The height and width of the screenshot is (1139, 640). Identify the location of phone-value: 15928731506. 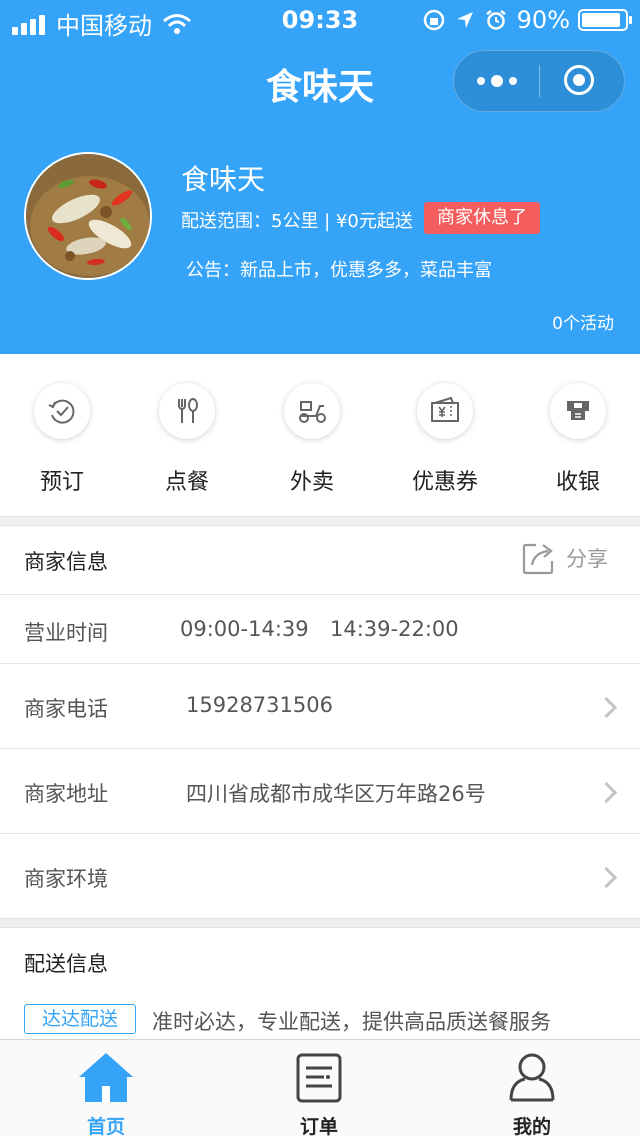
(259, 705).